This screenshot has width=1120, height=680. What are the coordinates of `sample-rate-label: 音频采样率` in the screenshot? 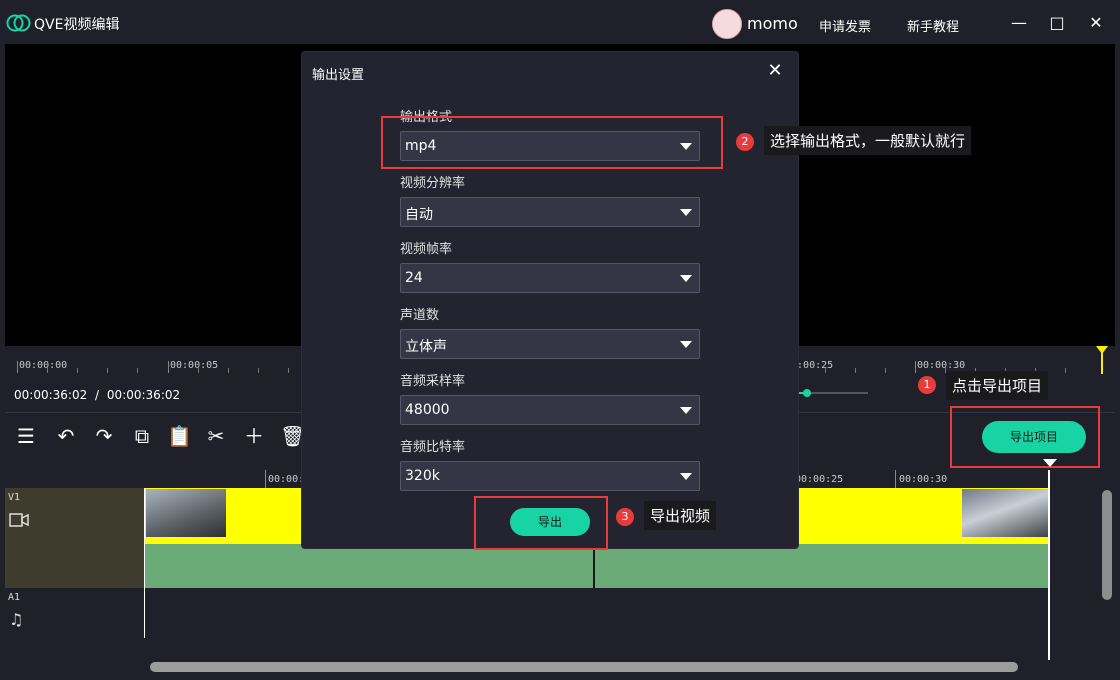 It's located at (433, 381).